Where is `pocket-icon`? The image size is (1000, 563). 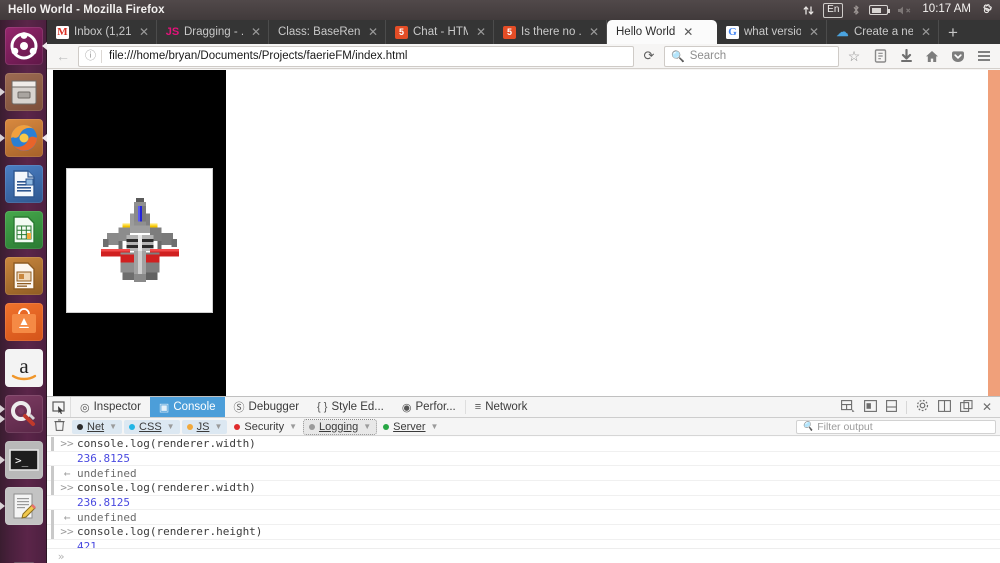 pocket-icon is located at coordinates (958, 56).